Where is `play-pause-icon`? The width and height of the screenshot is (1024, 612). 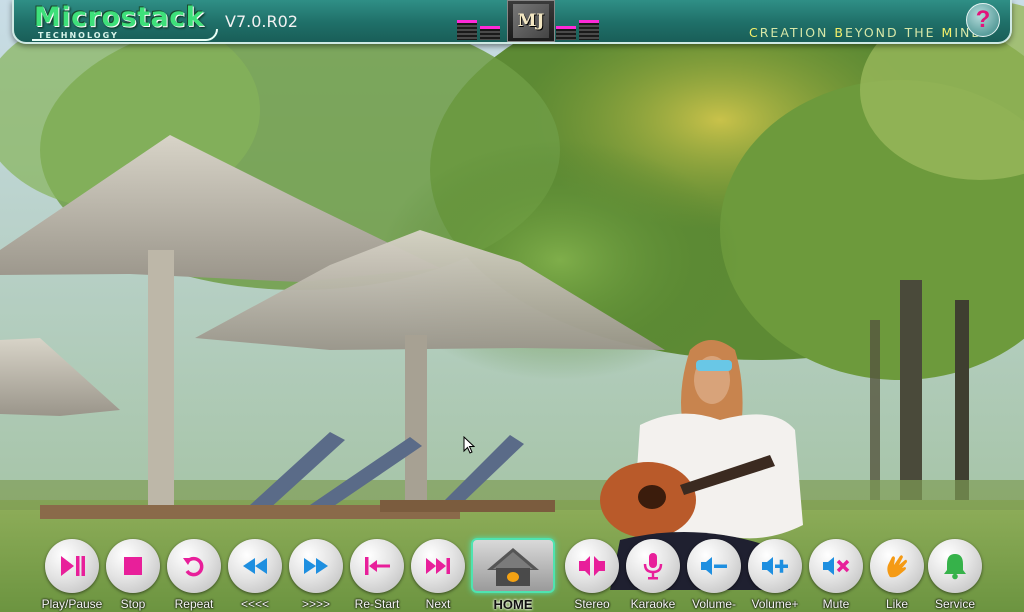
play-pause-icon is located at coordinates (72, 566).